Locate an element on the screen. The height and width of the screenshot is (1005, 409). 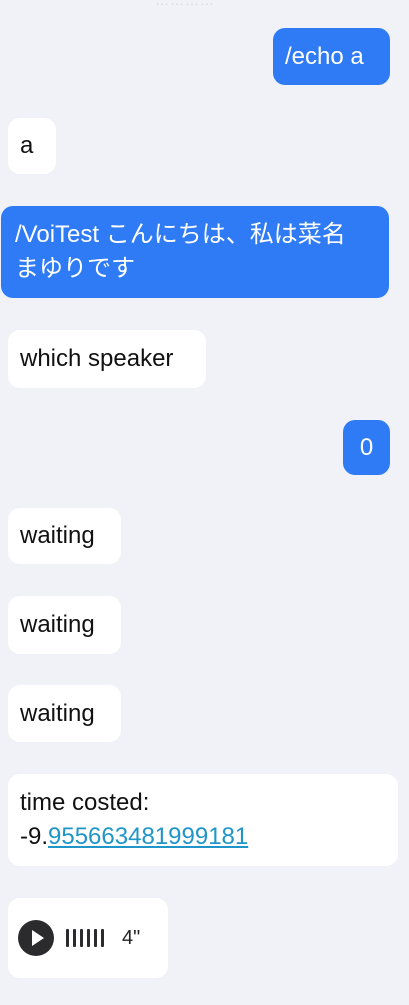
time-costed-link: 955663481999181 is located at coordinates (148, 836).